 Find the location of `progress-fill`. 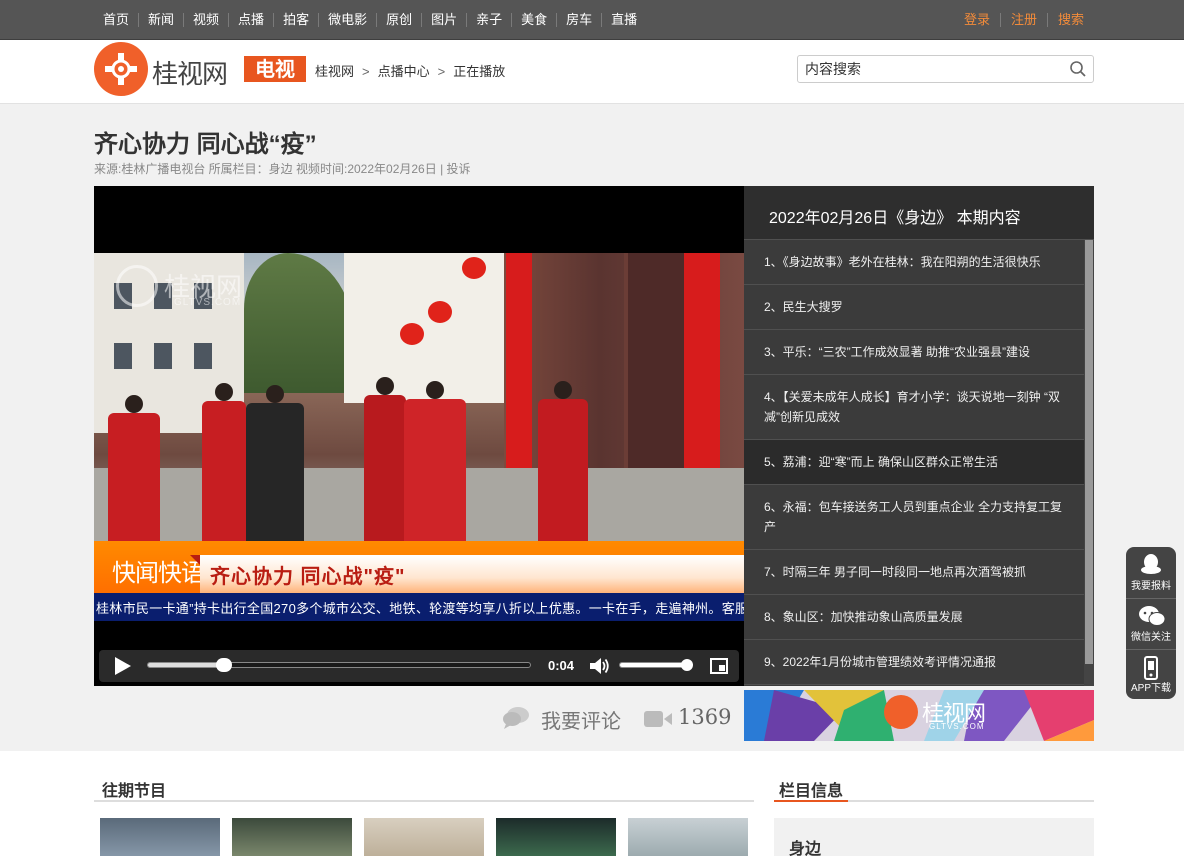

progress-fill is located at coordinates (186, 665).